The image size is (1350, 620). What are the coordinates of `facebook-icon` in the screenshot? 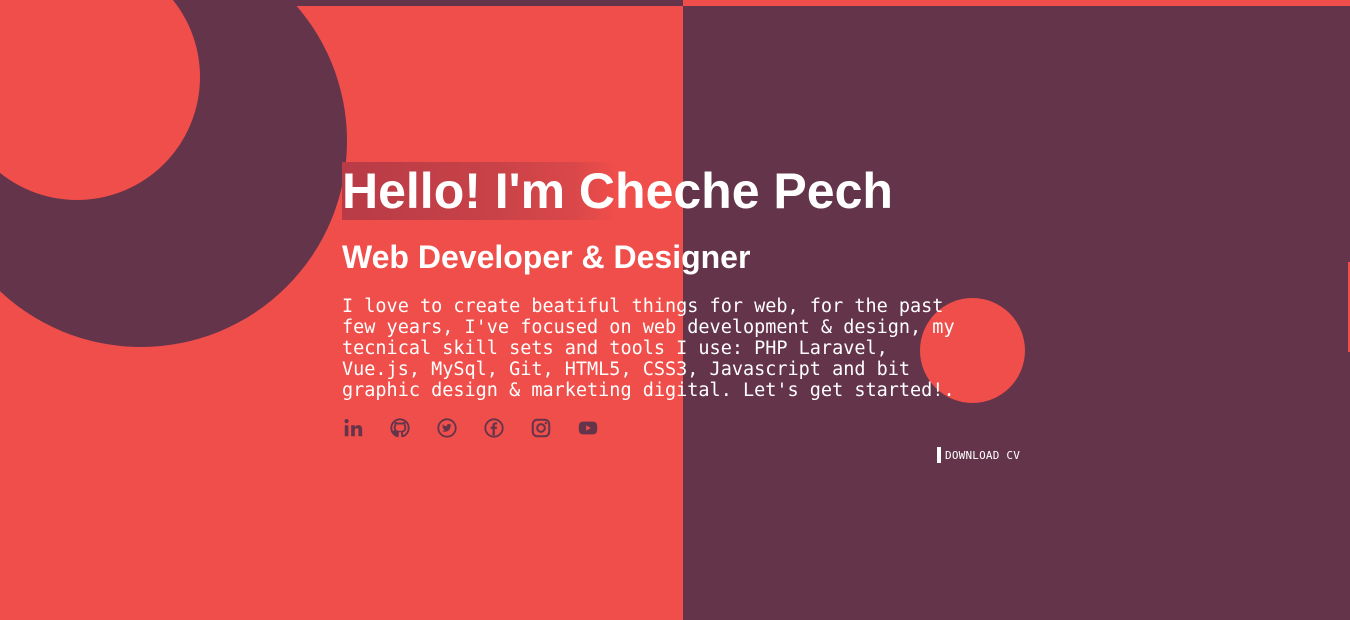 It's located at (494, 428).